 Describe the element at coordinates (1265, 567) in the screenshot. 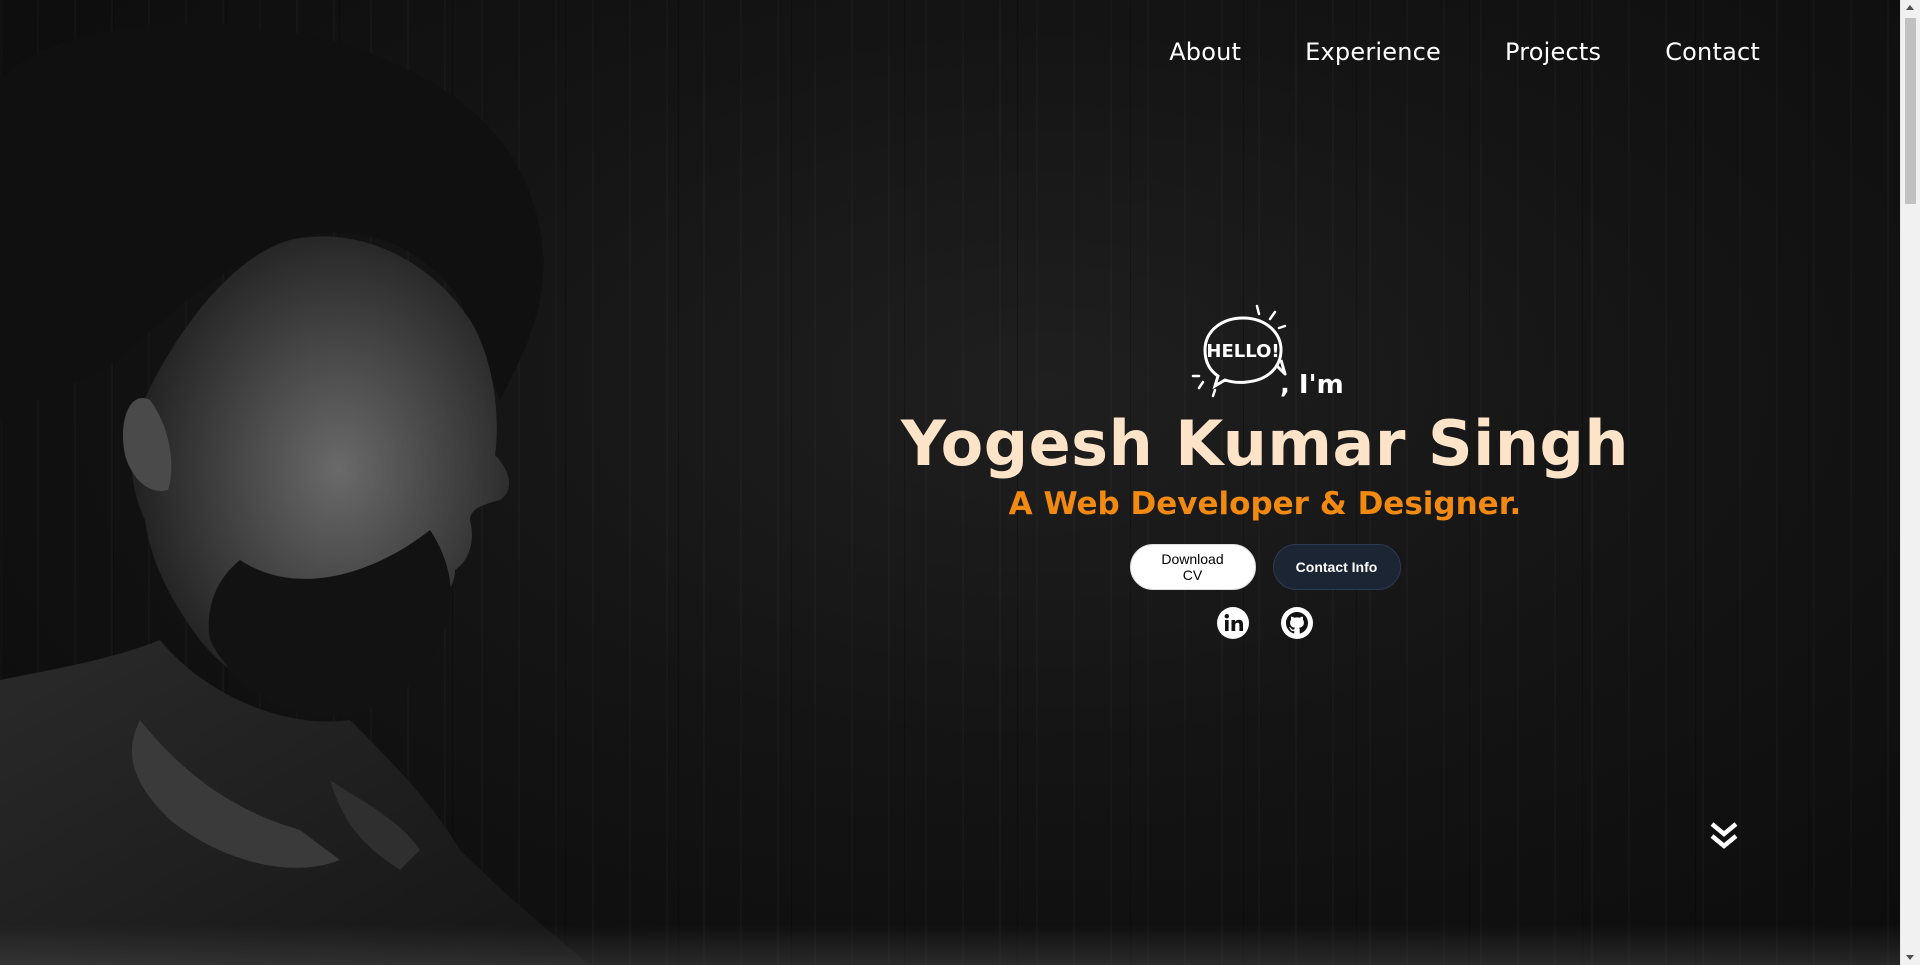

I see `hero-buttons: Download CV Contact Info` at that location.